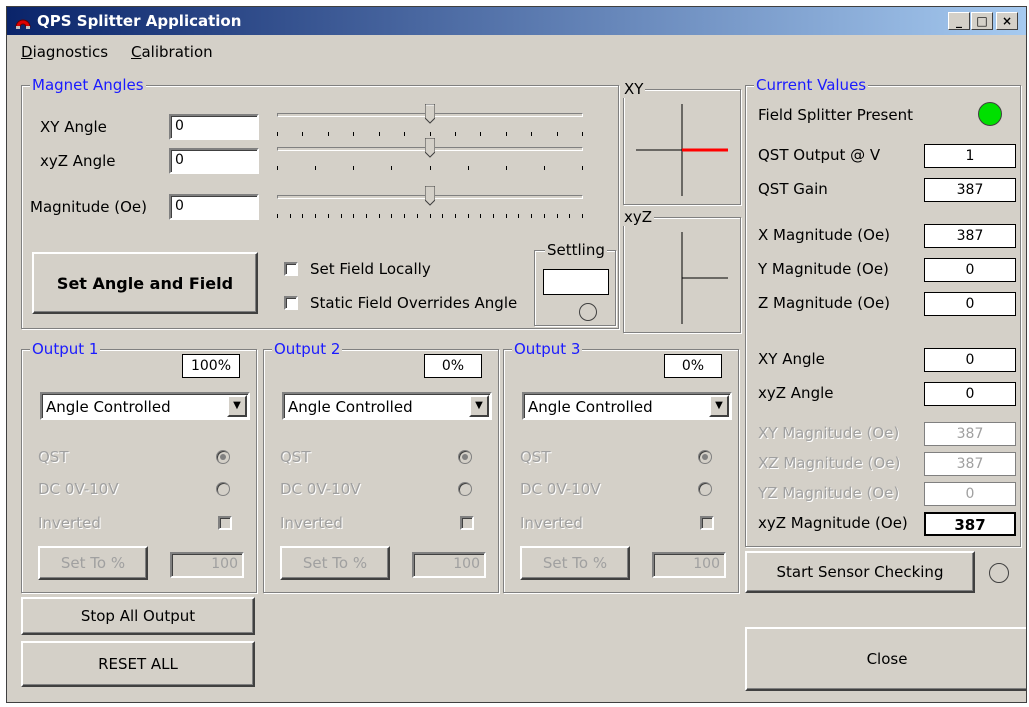  I want to click on close-window-button: ×, so click(1007, 21).